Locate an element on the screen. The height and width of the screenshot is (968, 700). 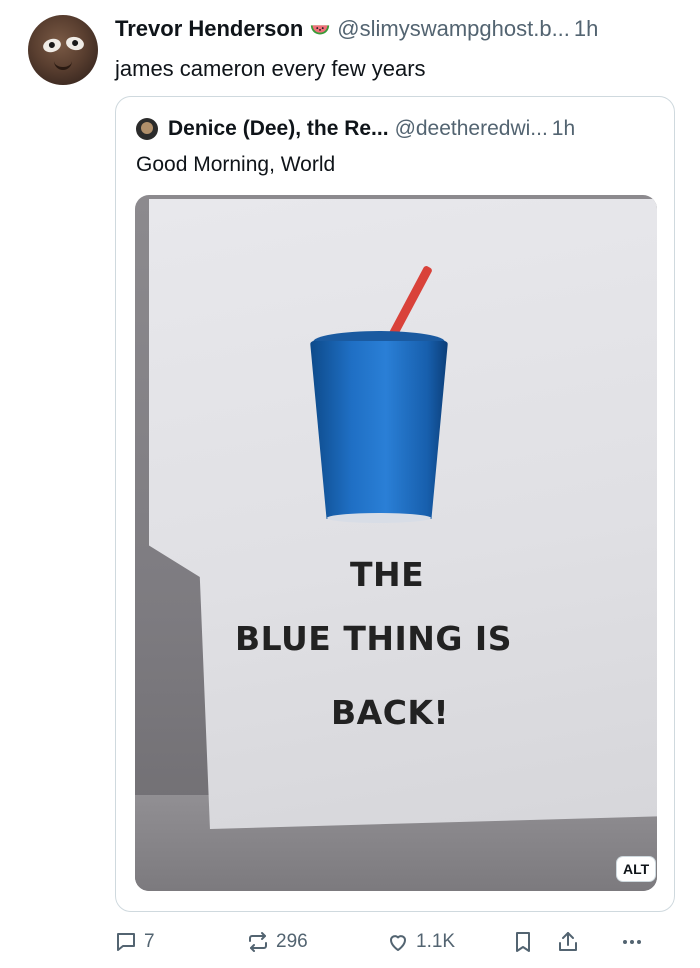
reply-button: 7 is located at coordinates (134, 942).